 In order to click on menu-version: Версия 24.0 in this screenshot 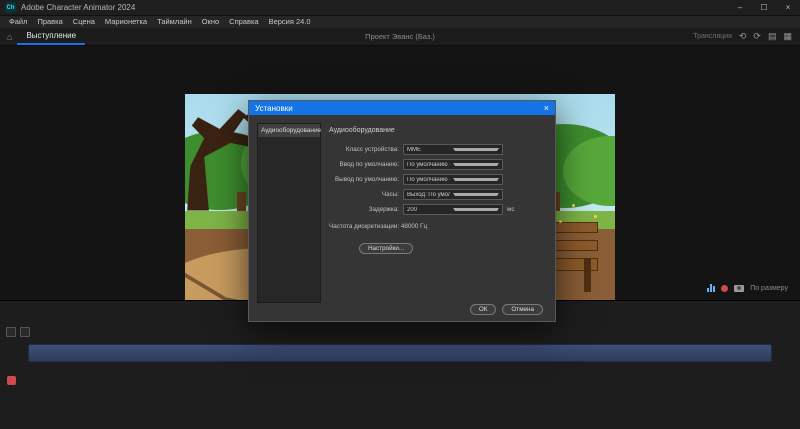, I will do `click(289, 21)`.